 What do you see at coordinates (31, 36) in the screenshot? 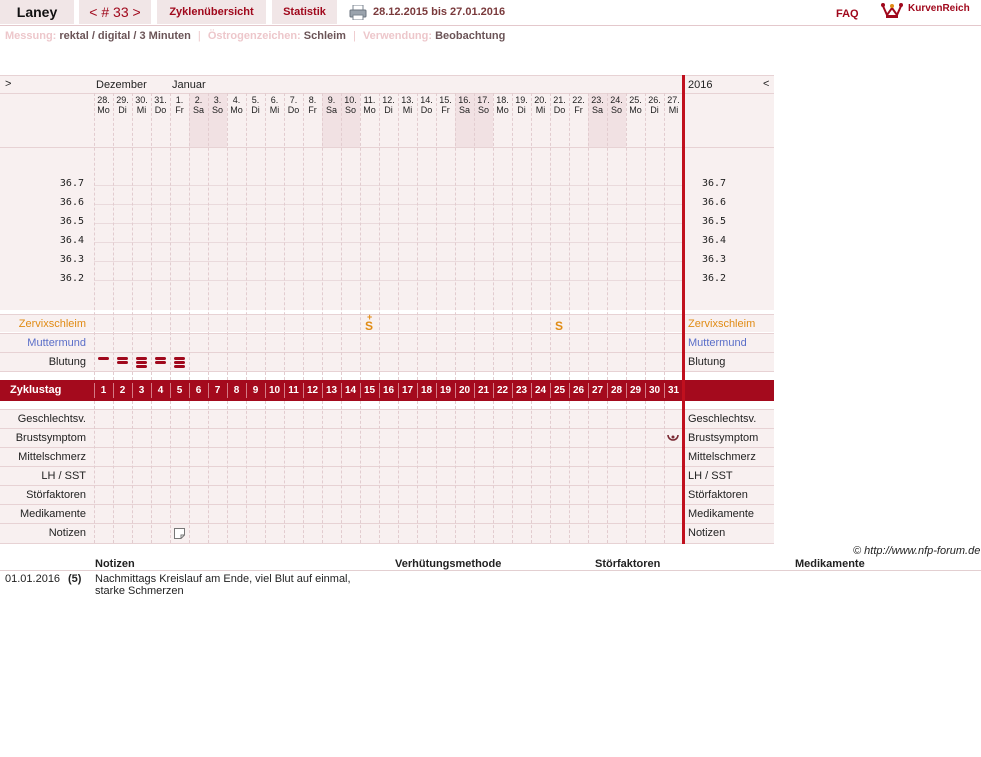
I see `messung-label: Messung:` at bounding box center [31, 36].